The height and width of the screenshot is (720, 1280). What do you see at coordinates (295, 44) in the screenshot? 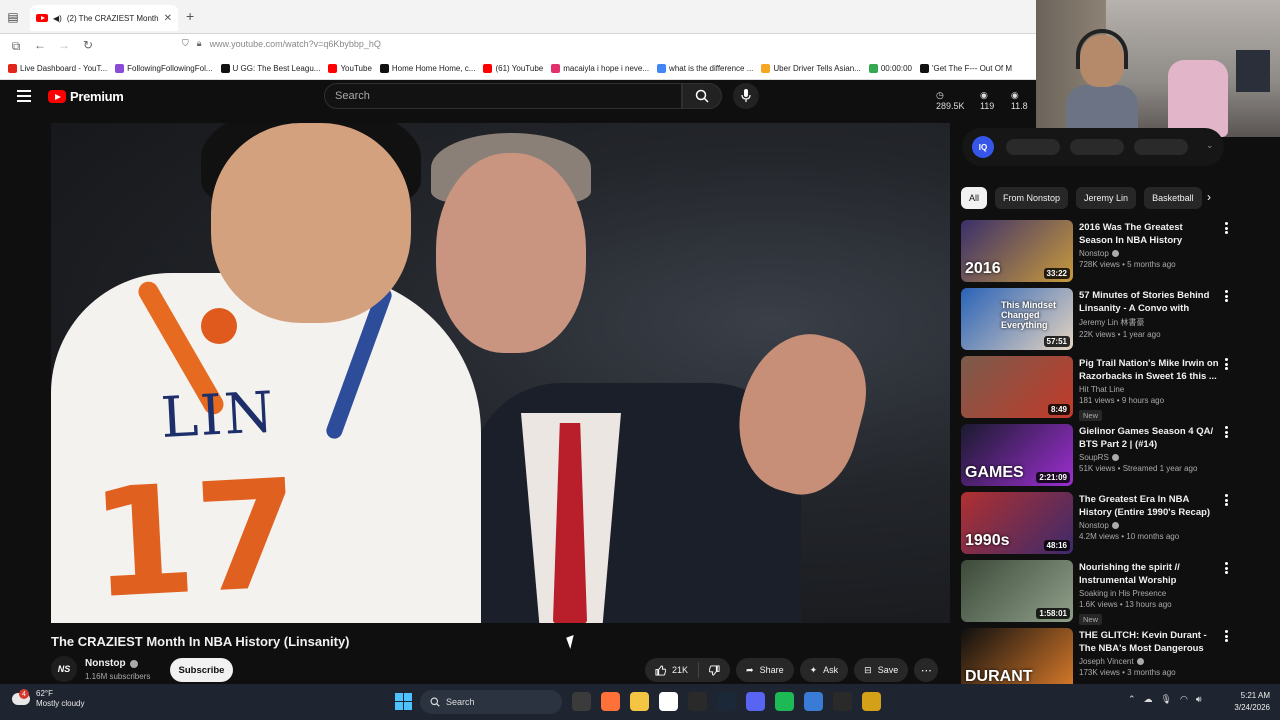
I see `url-field: www.youtube.com/watch?v=q6Kbybbp_hQ` at bounding box center [295, 44].